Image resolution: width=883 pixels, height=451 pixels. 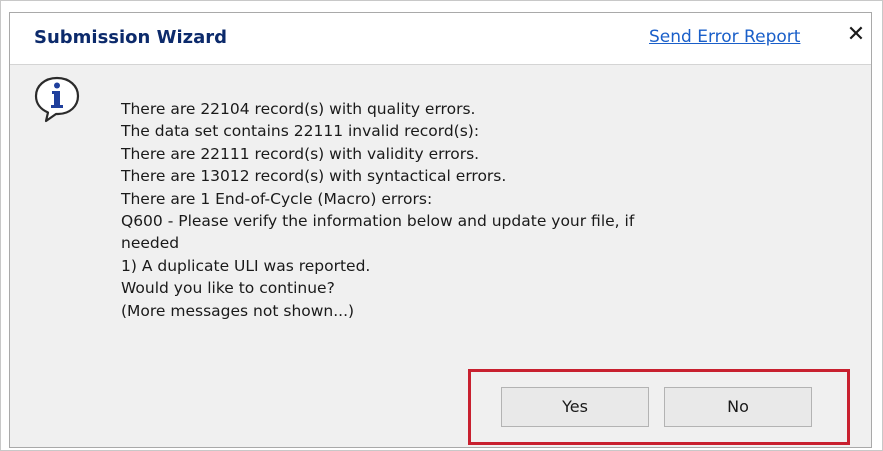 I want to click on dialog-titlebar: Submission Wizard Send Error Report ✕, so click(x=440, y=39).